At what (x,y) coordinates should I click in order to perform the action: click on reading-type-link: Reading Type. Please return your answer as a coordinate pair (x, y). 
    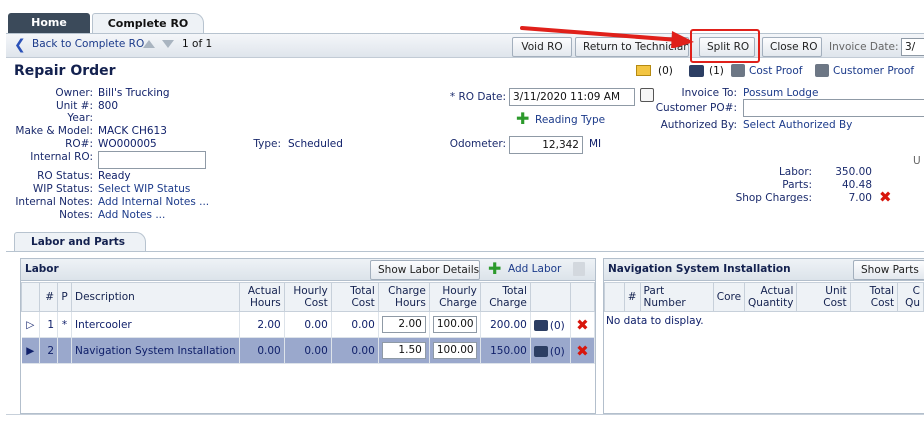
    Looking at the image, I should click on (570, 120).